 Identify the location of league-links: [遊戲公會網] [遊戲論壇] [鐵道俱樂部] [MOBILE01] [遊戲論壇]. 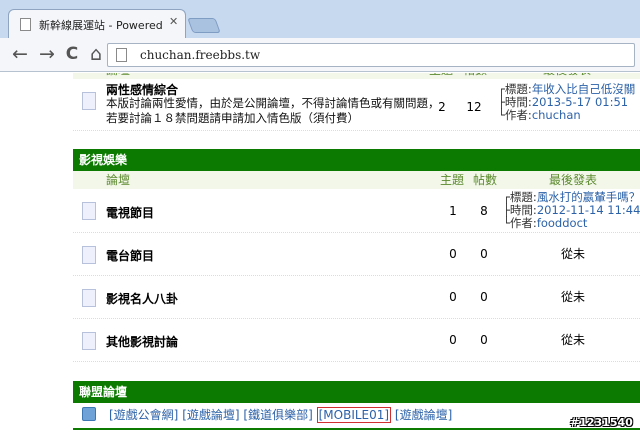
(280, 414).